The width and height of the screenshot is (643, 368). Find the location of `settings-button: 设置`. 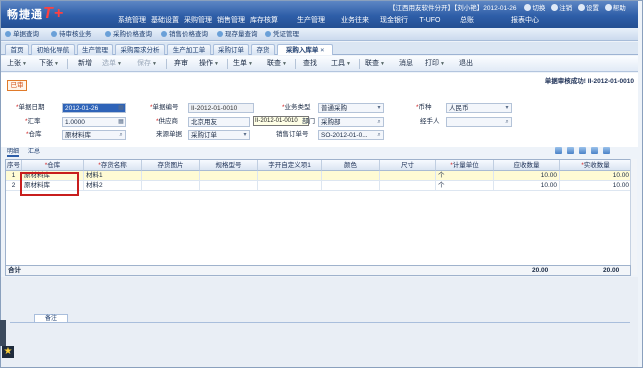

settings-button: 设置 is located at coordinates (588, 8).